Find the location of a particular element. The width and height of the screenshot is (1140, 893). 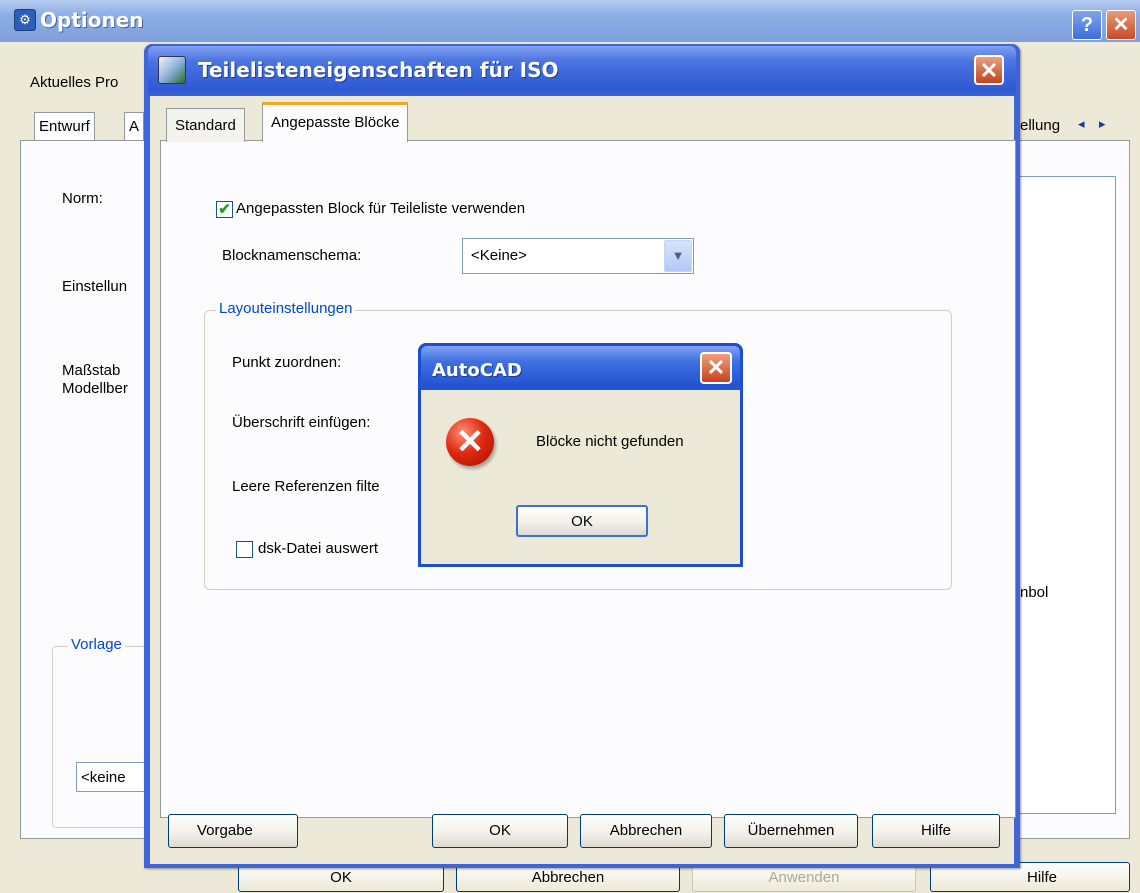

vorgabe-button: Vorgabe is located at coordinates (233, 831).